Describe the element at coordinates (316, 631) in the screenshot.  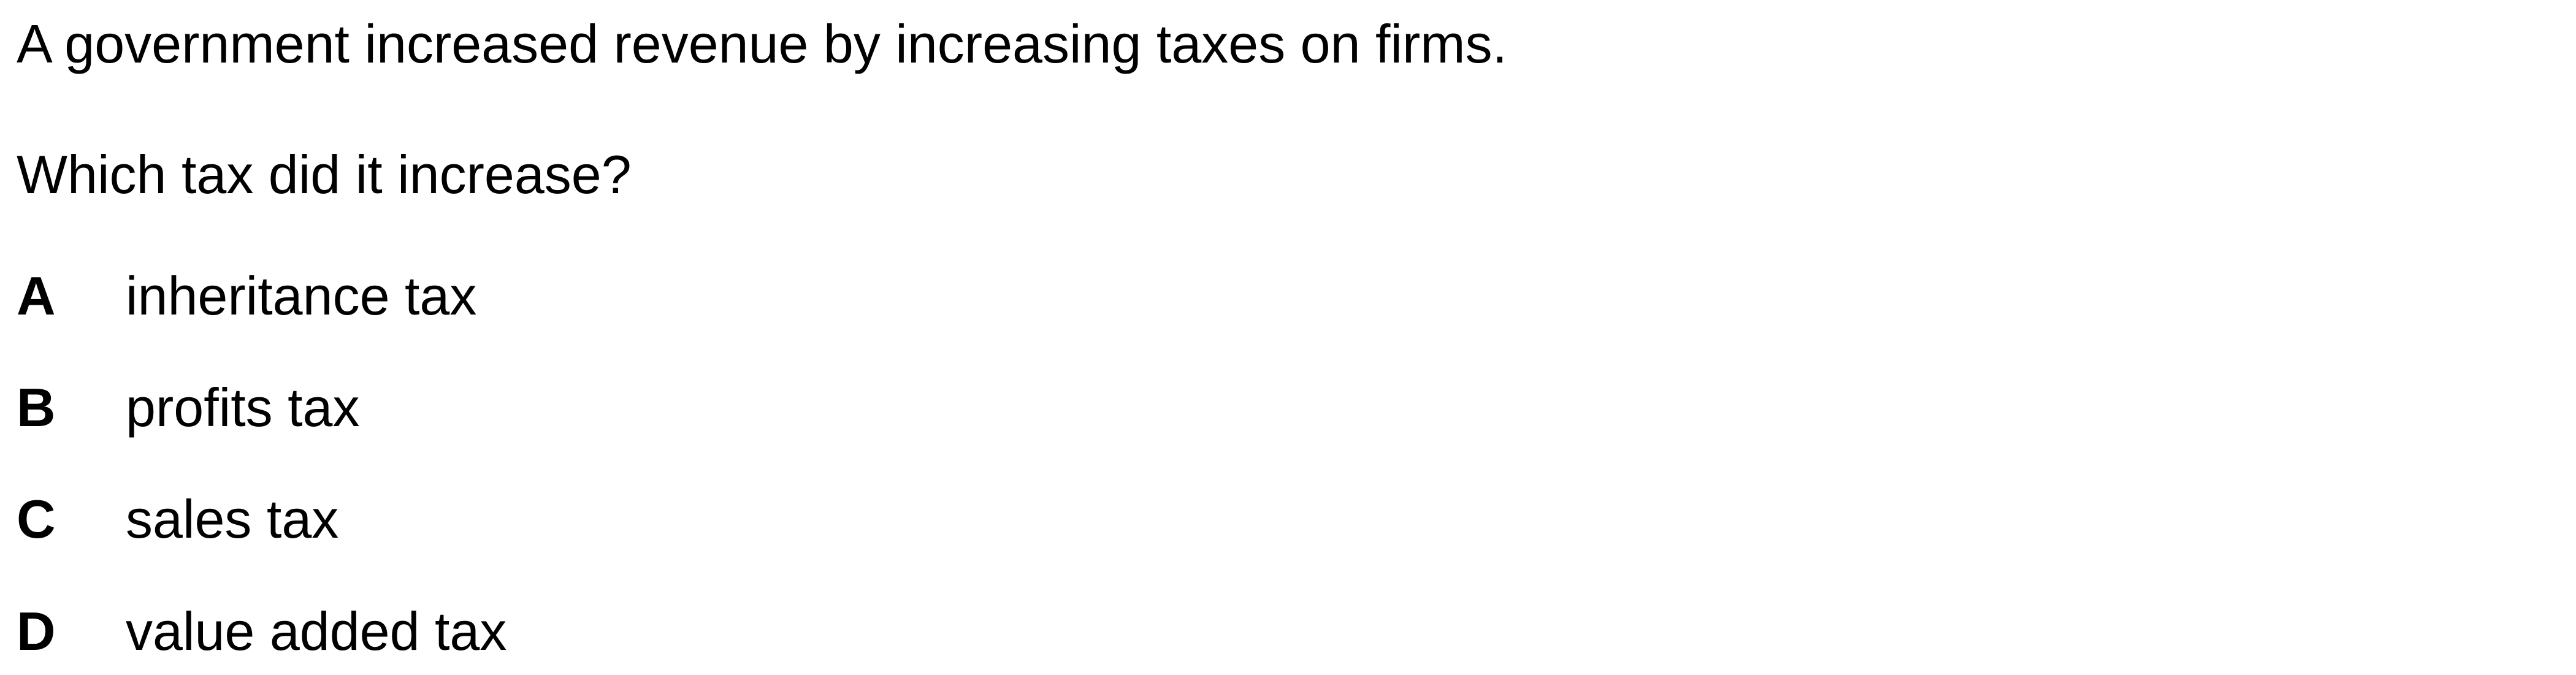
I see `option-text: value added tax` at that location.